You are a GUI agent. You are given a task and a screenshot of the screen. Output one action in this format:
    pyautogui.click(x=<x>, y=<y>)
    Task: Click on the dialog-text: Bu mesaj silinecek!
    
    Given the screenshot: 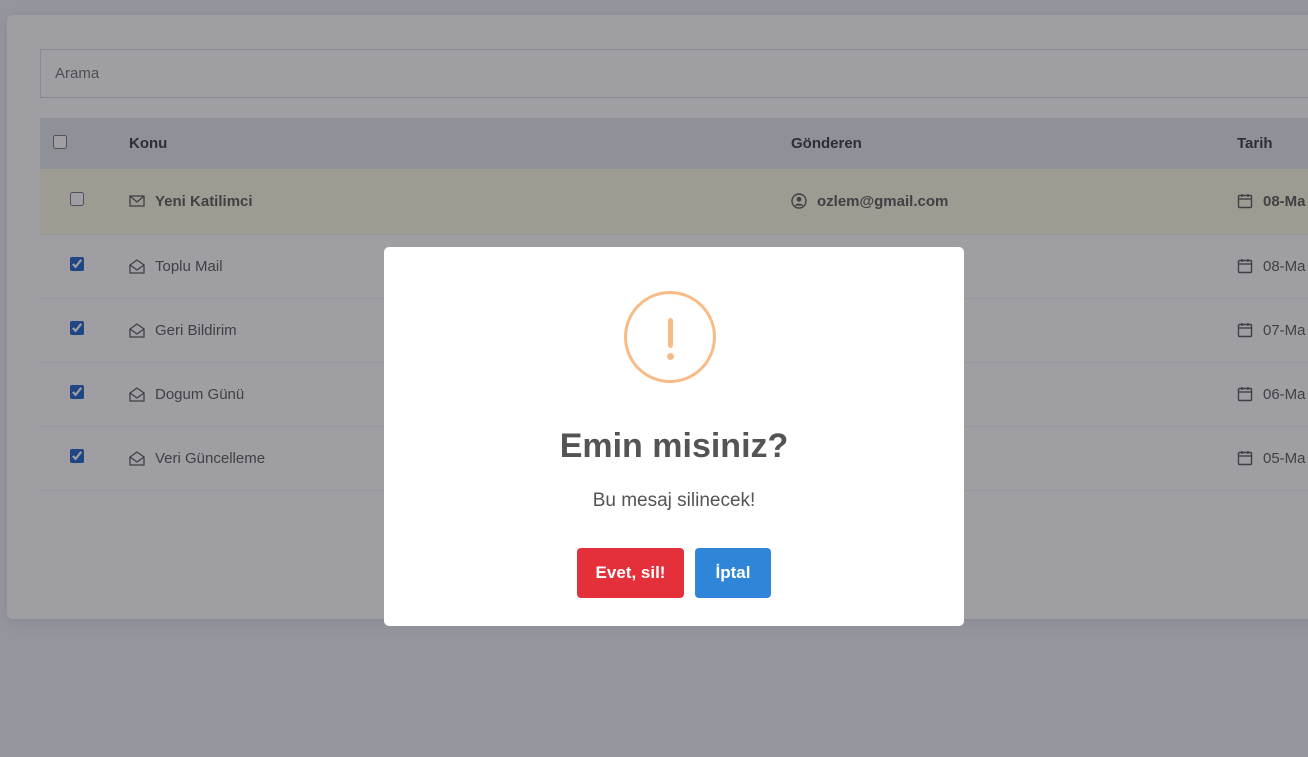 What is the action you would take?
    pyautogui.click(x=674, y=500)
    